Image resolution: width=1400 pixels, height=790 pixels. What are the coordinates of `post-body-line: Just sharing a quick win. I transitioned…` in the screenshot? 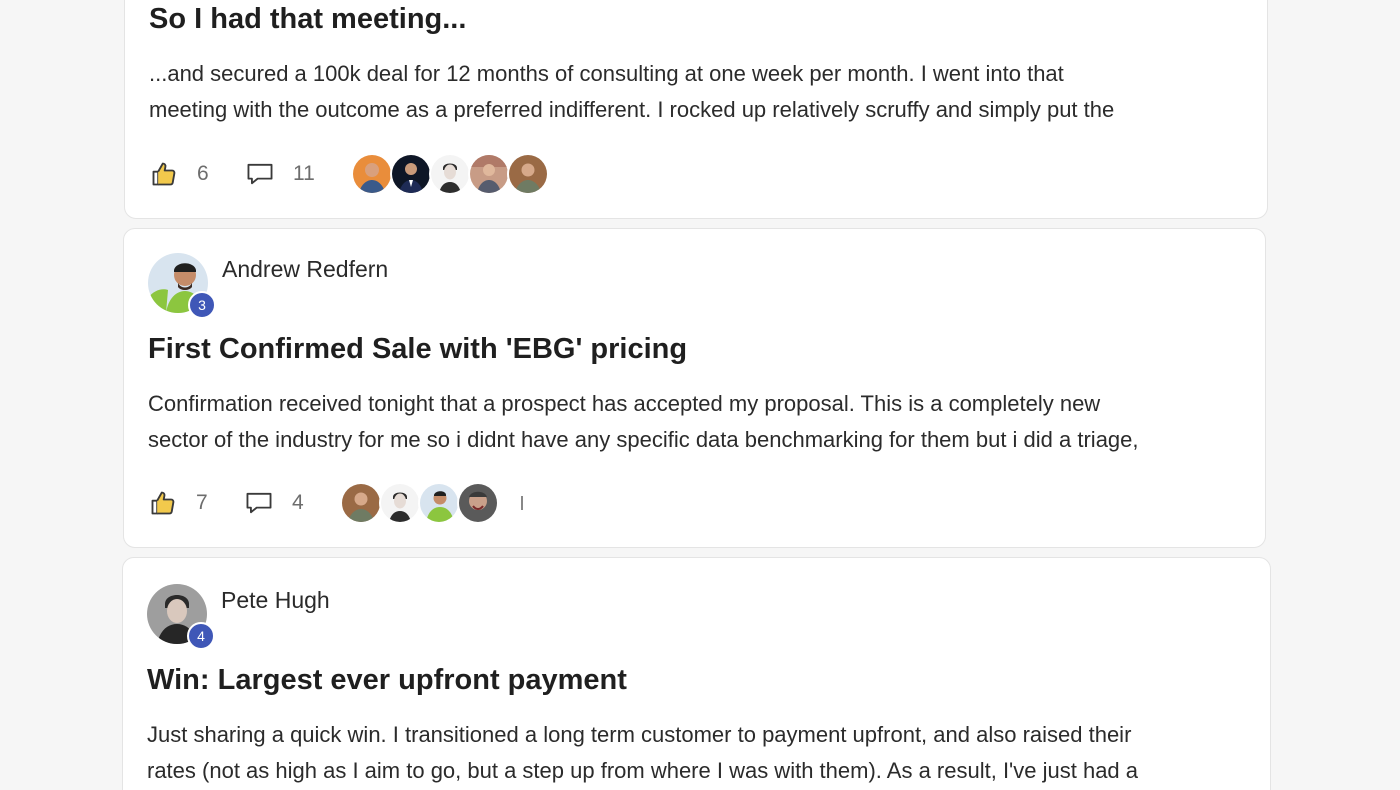 It's located at (639, 734).